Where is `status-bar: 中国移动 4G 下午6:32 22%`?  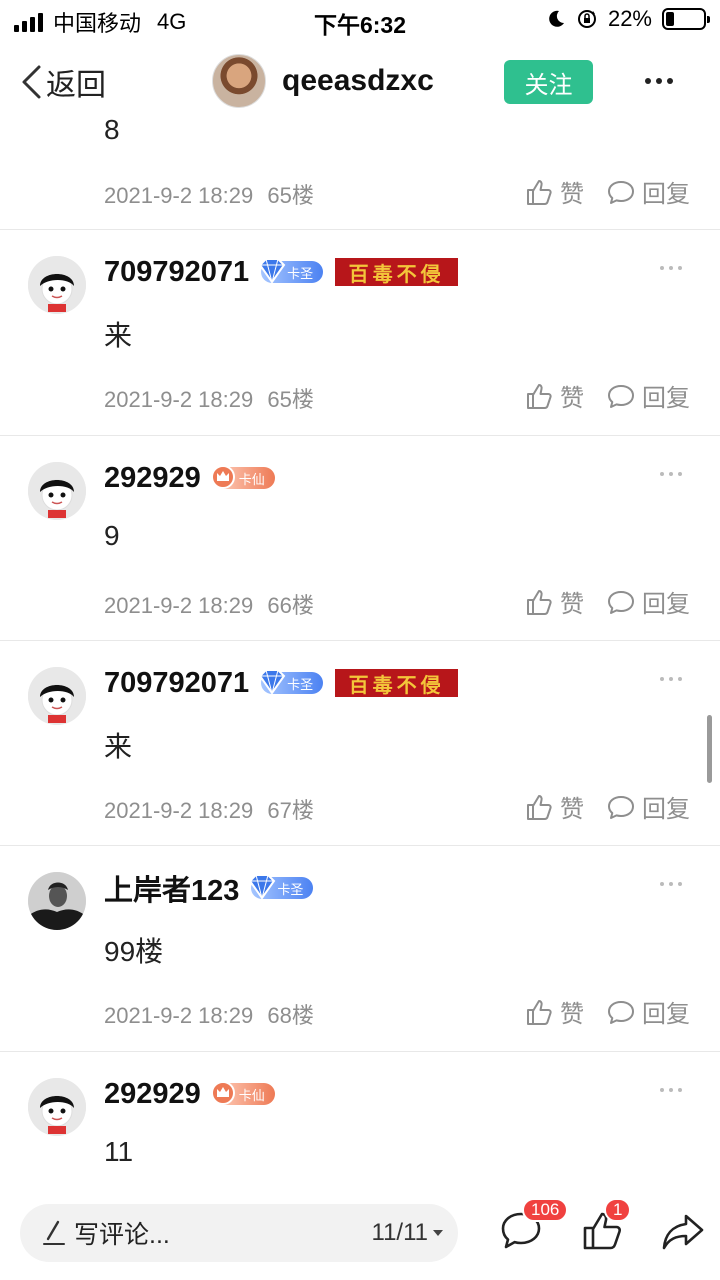 status-bar: 中国移动 4G 下午6:32 22% is located at coordinates (360, 20).